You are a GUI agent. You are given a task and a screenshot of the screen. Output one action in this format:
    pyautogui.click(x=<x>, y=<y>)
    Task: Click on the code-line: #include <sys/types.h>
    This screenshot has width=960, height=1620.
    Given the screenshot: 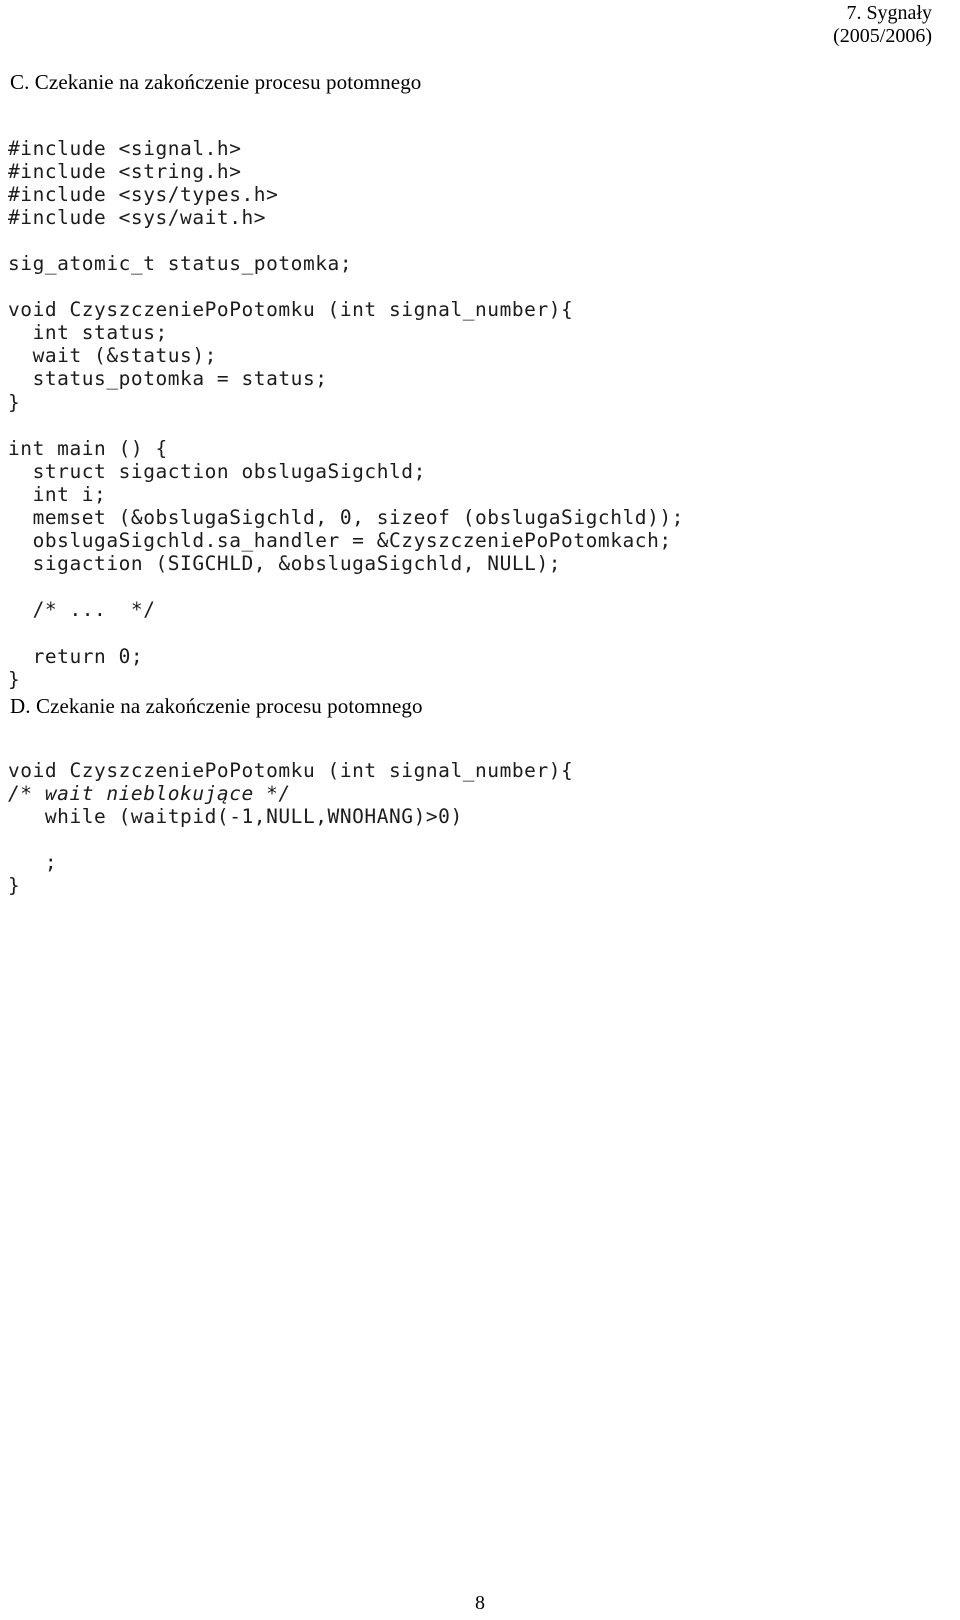 What is the action you would take?
    pyautogui.click(x=143, y=194)
    